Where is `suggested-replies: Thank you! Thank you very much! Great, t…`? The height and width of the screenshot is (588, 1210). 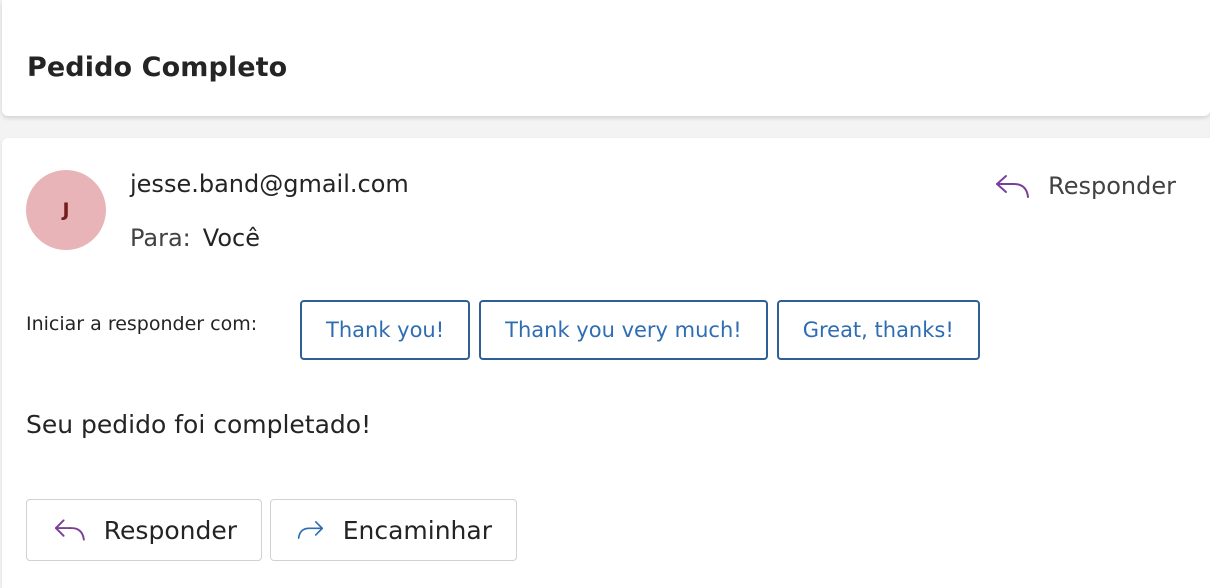
suggested-replies: Thank you! Thank you very much! Great, t… is located at coordinates (640, 330).